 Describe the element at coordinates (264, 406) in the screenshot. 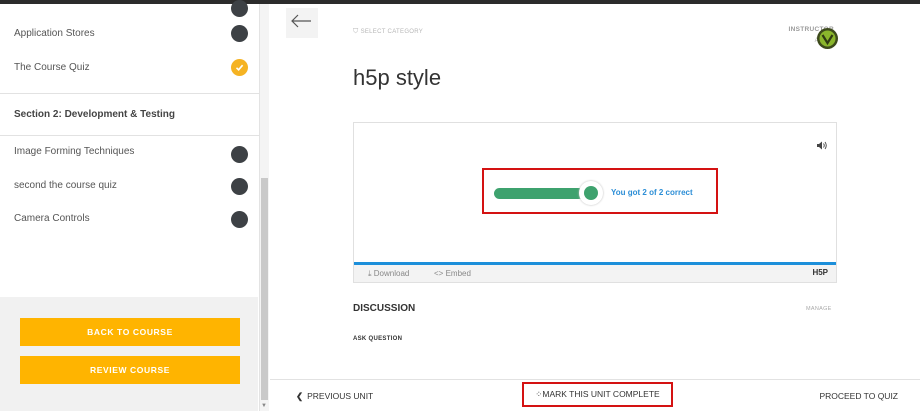

I see `scroll-down-arrow-icon: ▼` at that location.